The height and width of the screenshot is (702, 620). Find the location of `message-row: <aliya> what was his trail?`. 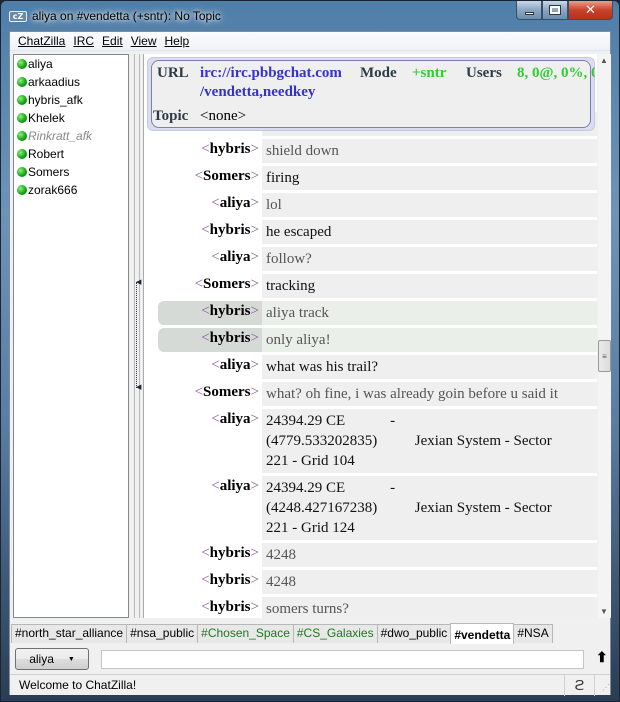

message-row: <aliya> what was his trail? is located at coordinates (370, 367).